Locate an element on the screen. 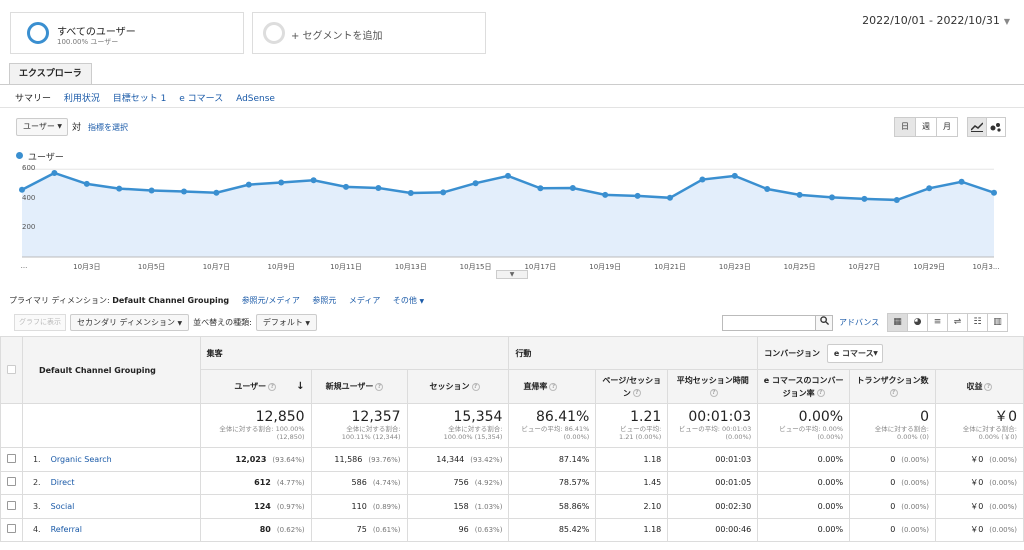  tab-explorer: エクスプローラ is located at coordinates (50, 74).